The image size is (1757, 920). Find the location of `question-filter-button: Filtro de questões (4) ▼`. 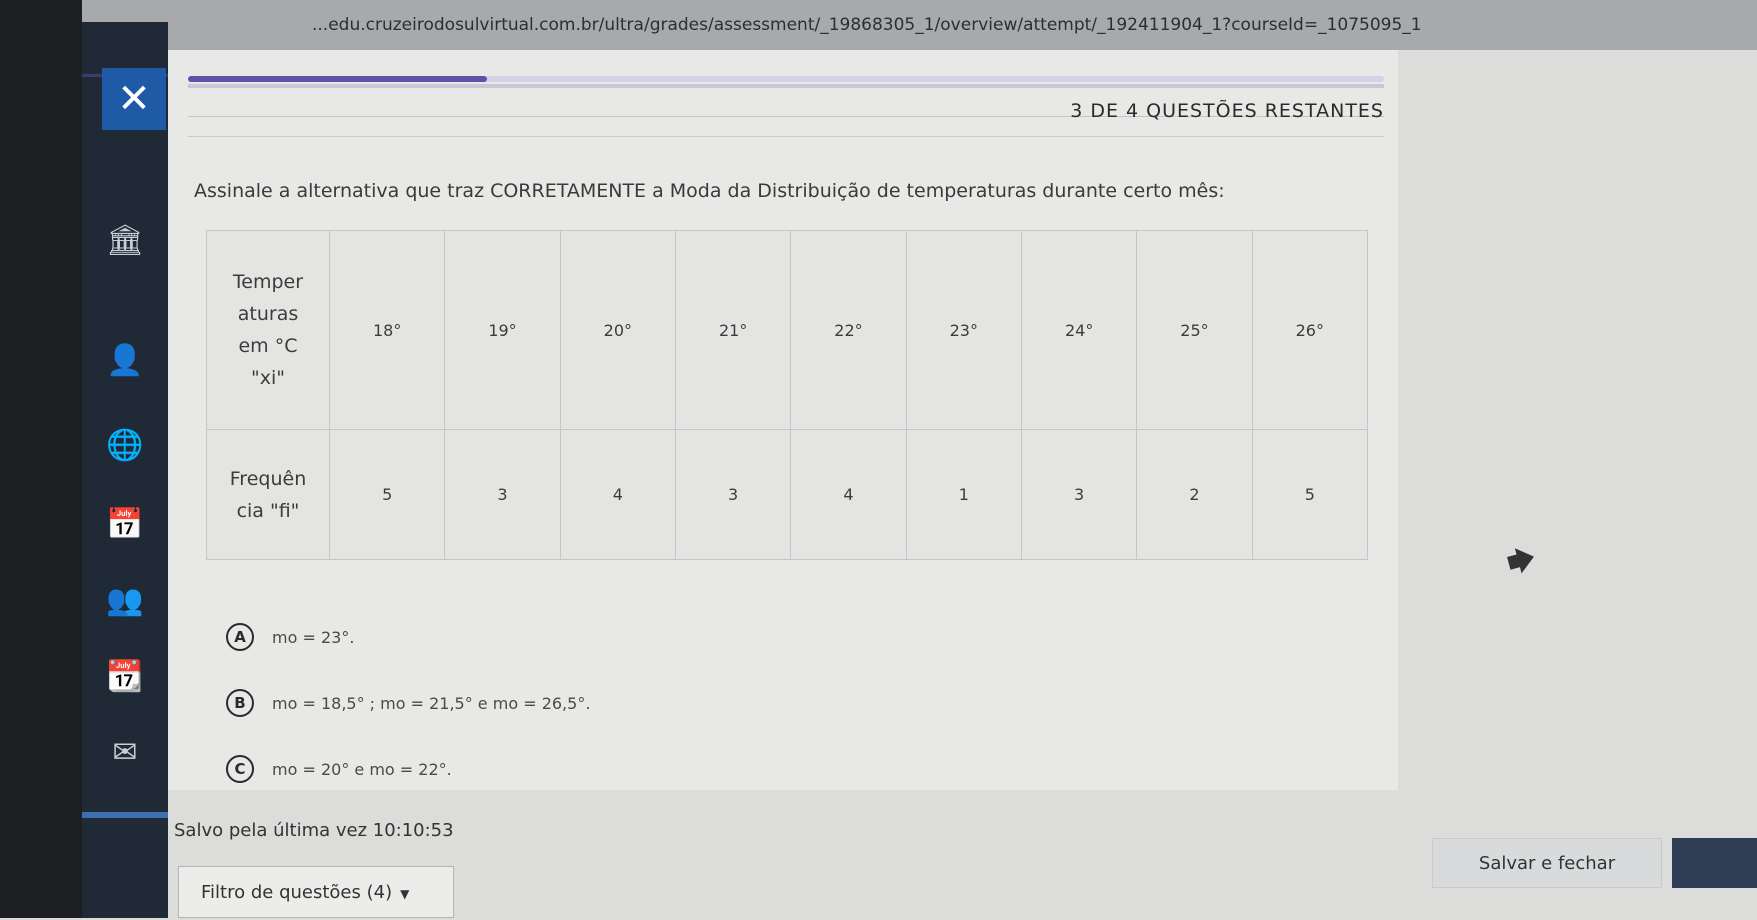

question-filter-button: Filtro de questões (4) ▼ is located at coordinates (316, 892).